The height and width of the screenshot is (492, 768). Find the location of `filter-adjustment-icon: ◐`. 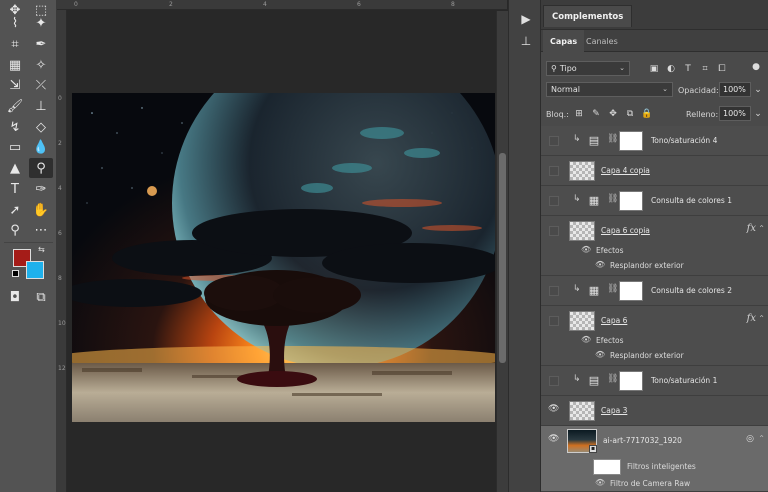

filter-adjustment-icon: ◐ is located at coordinates (671, 69).